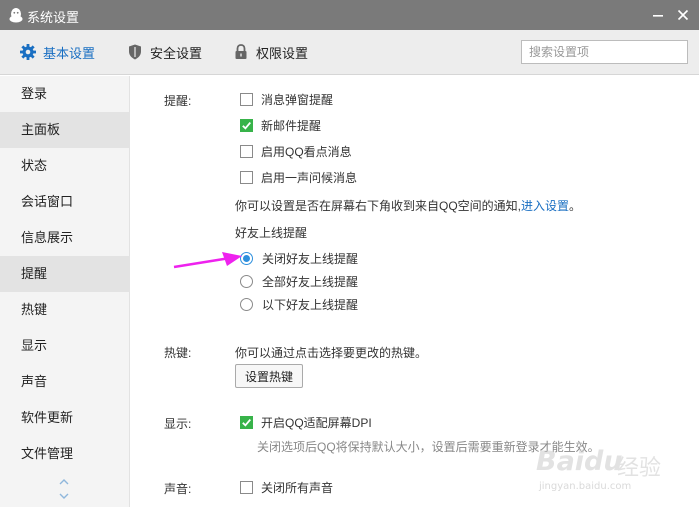 The height and width of the screenshot is (507, 699). What do you see at coordinates (53, 17) in the screenshot?
I see `window-title: 系统设置` at bounding box center [53, 17].